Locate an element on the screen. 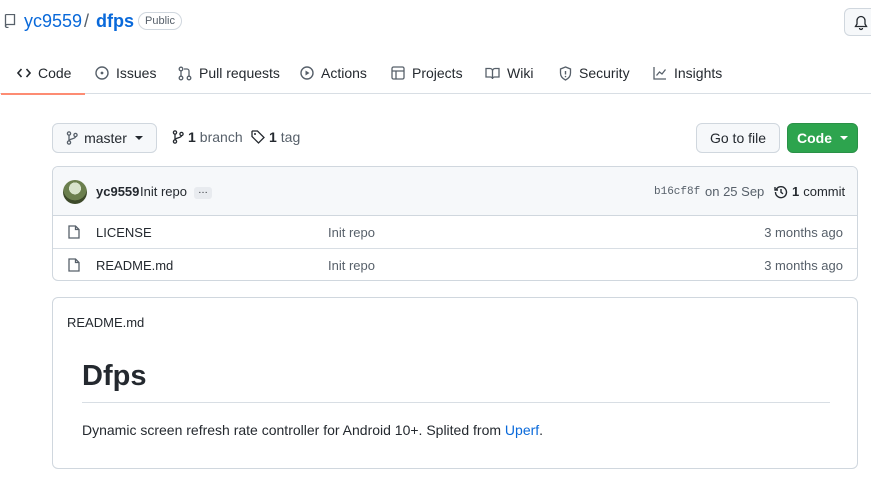 This screenshot has width=871, height=494. history-icon is located at coordinates (781, 191).